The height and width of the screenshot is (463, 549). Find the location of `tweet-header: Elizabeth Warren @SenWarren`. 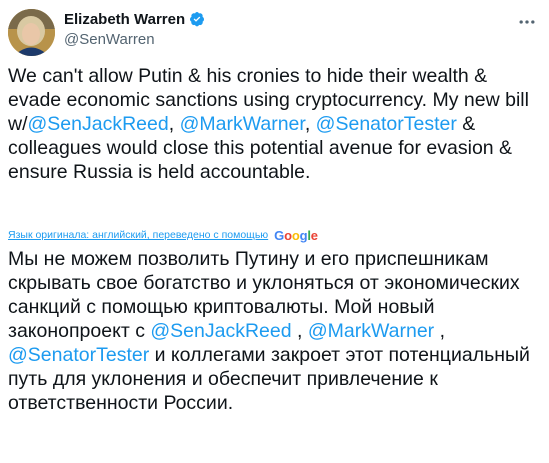

tweet-header: Elizabeth Warren @SenWarren is located at coordinates (298, 29).